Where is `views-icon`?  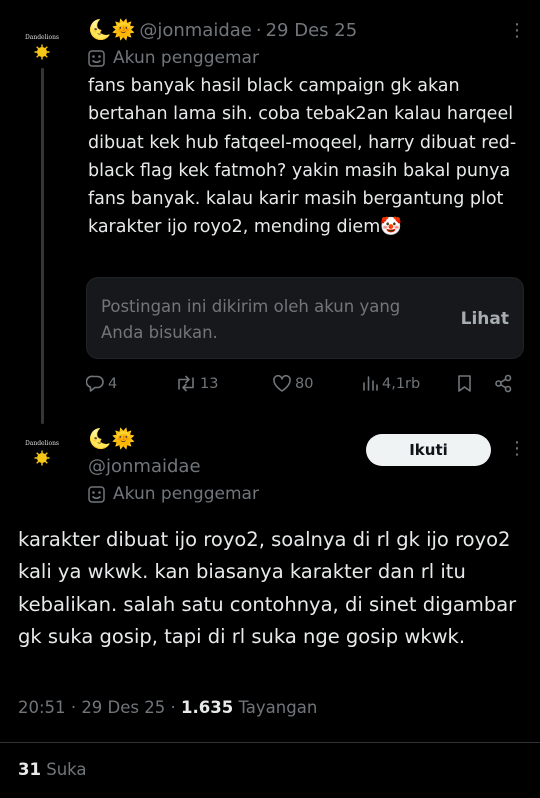
views-icon is located at coordinates (370, 383).